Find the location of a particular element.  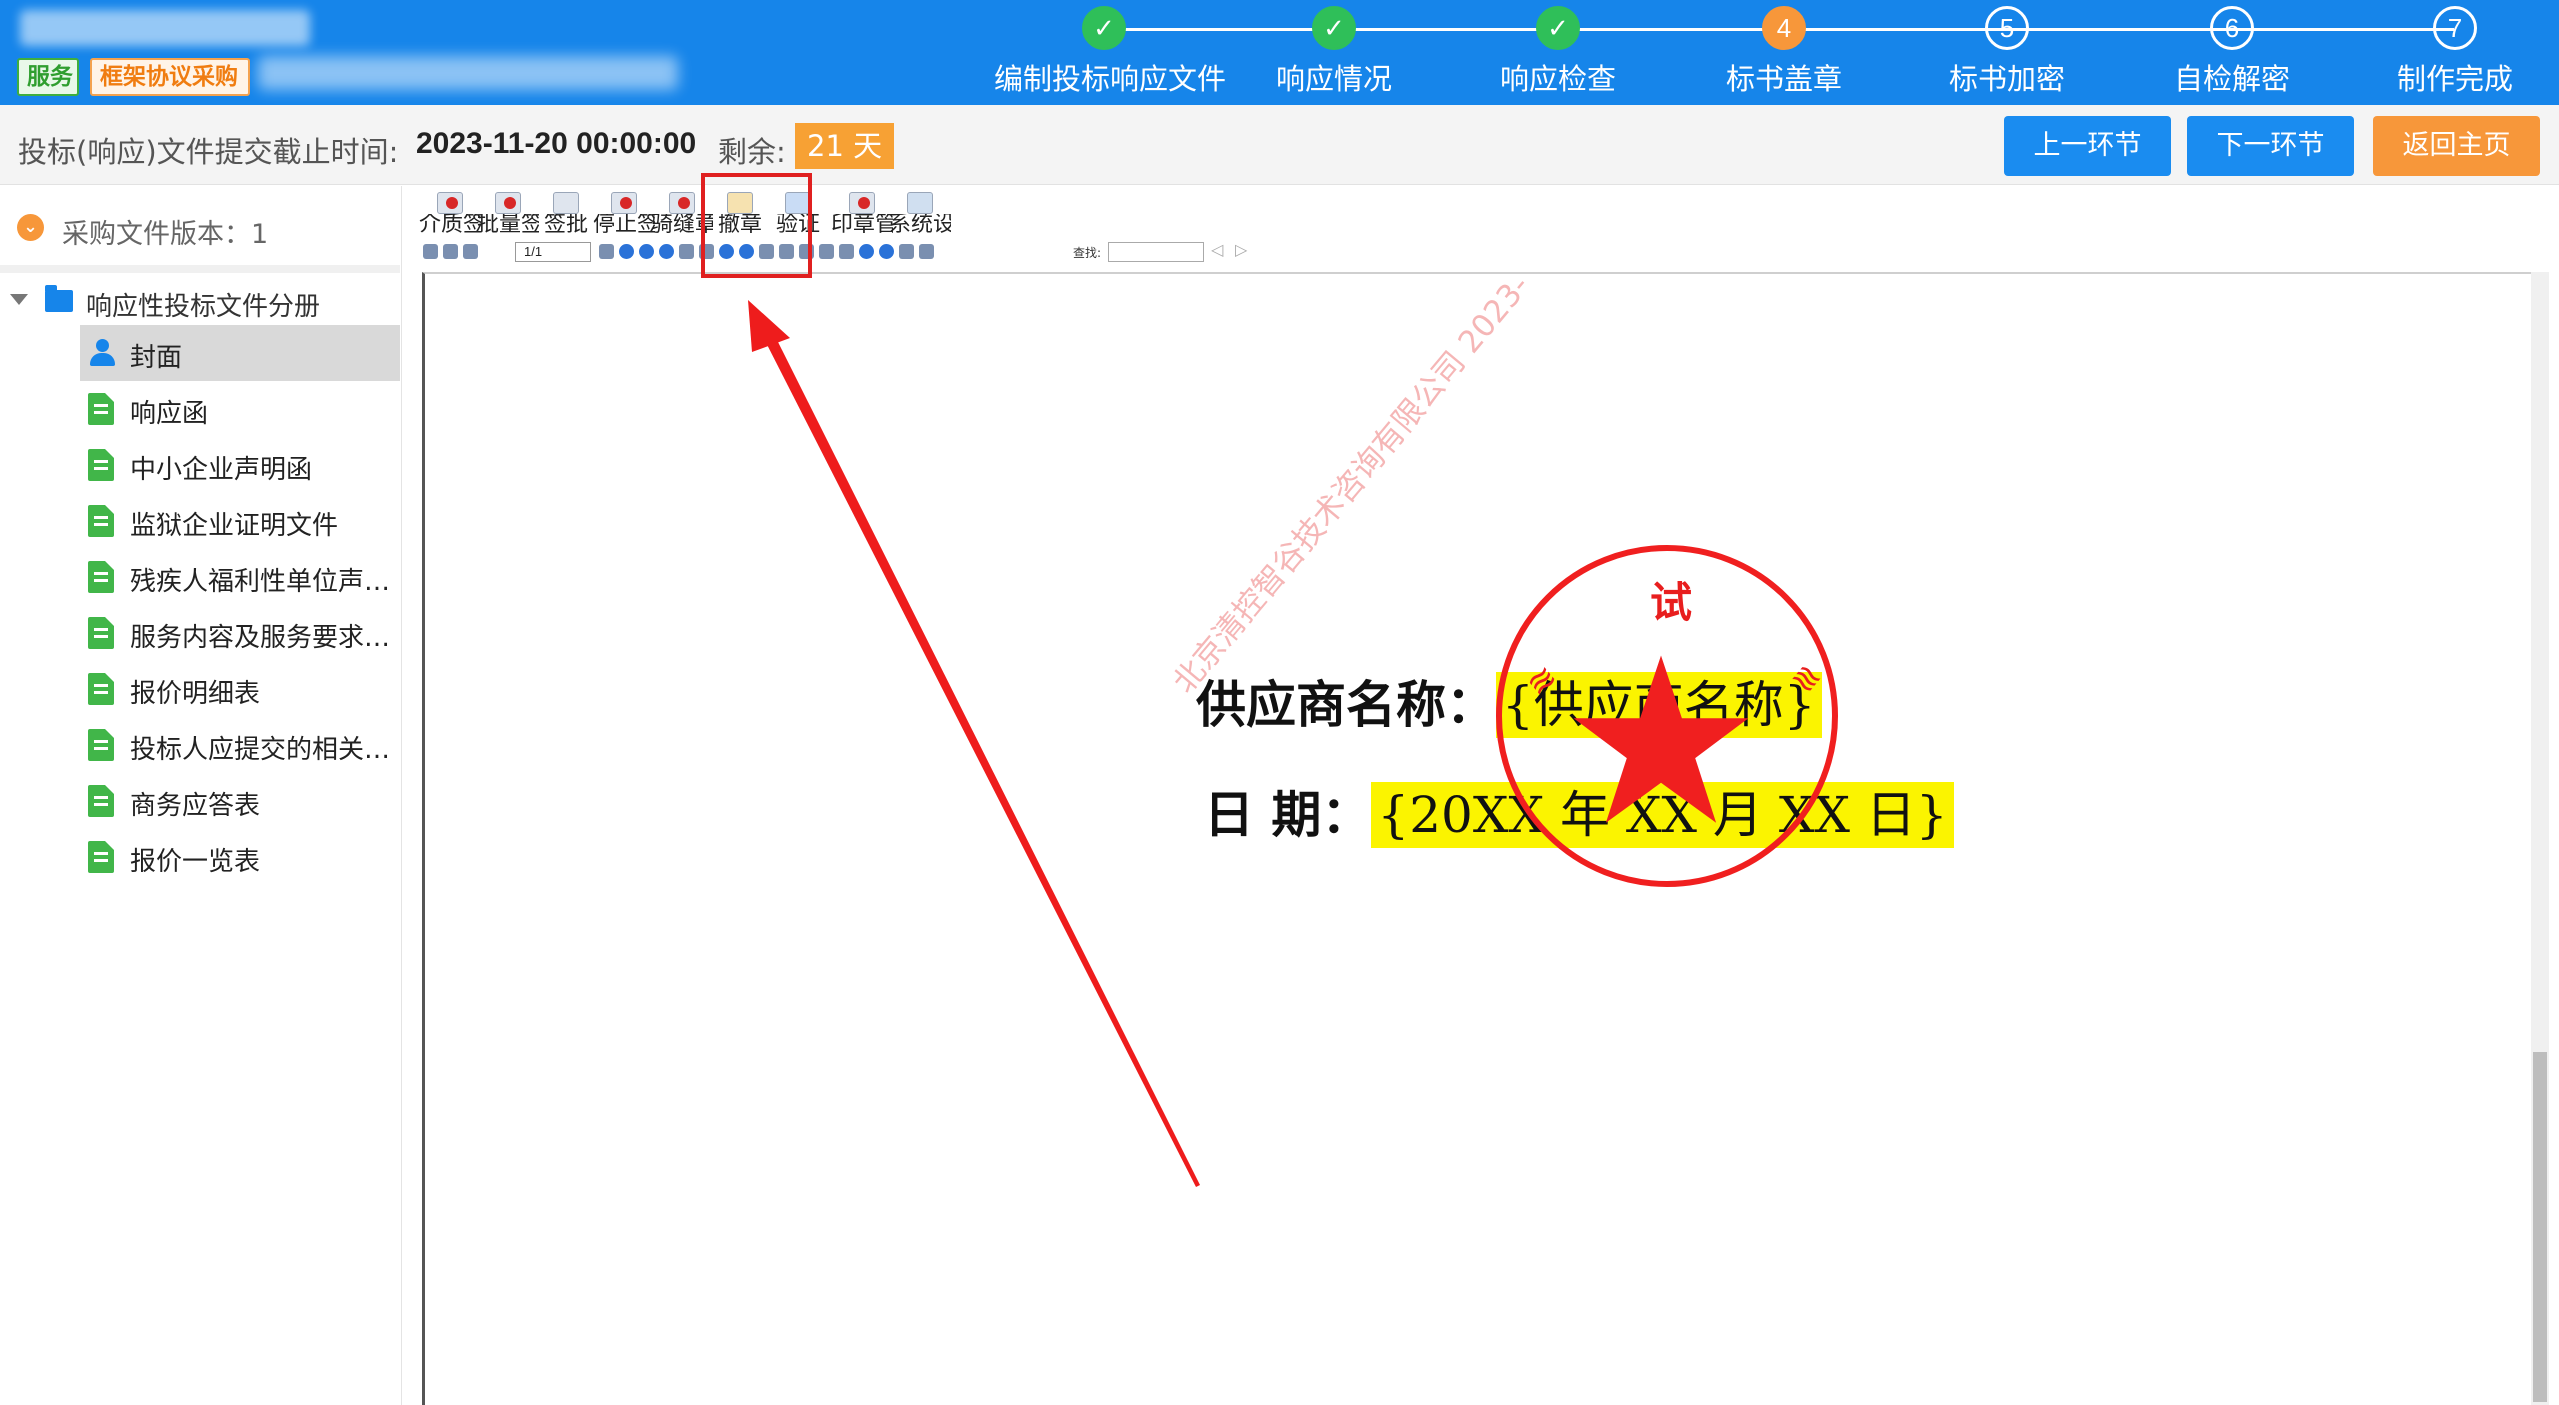

tree-item-business-response: 商务应答表 is located at coordinates (240, 801).